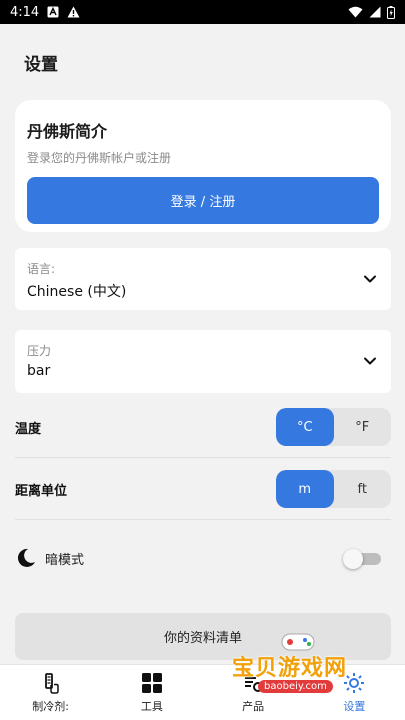  I want to click on watermark: 宝贝游戏网 baobeiy.com, so click(313, 661).